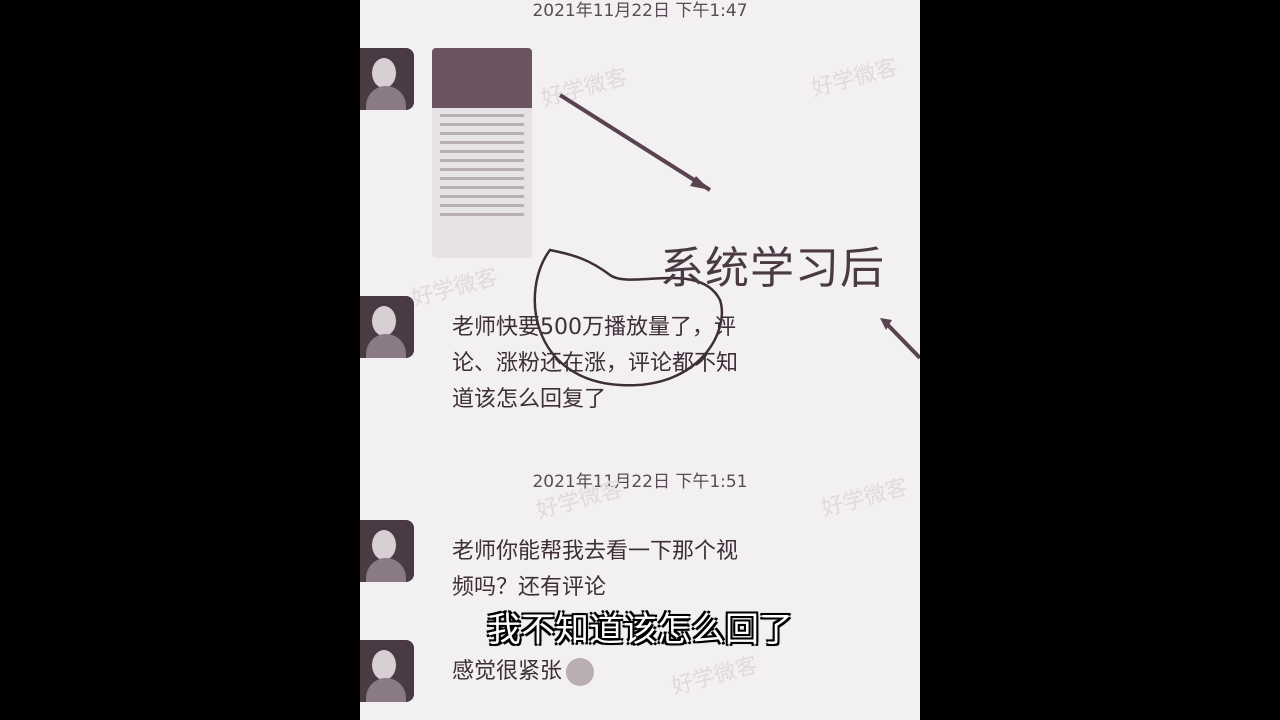 This screenshot has height=720, width=1280. What do you see at coordinates (523, 672) in the screenshot?
I see `chat-message: 感觉很紧张` at bounding box center [523, 672].